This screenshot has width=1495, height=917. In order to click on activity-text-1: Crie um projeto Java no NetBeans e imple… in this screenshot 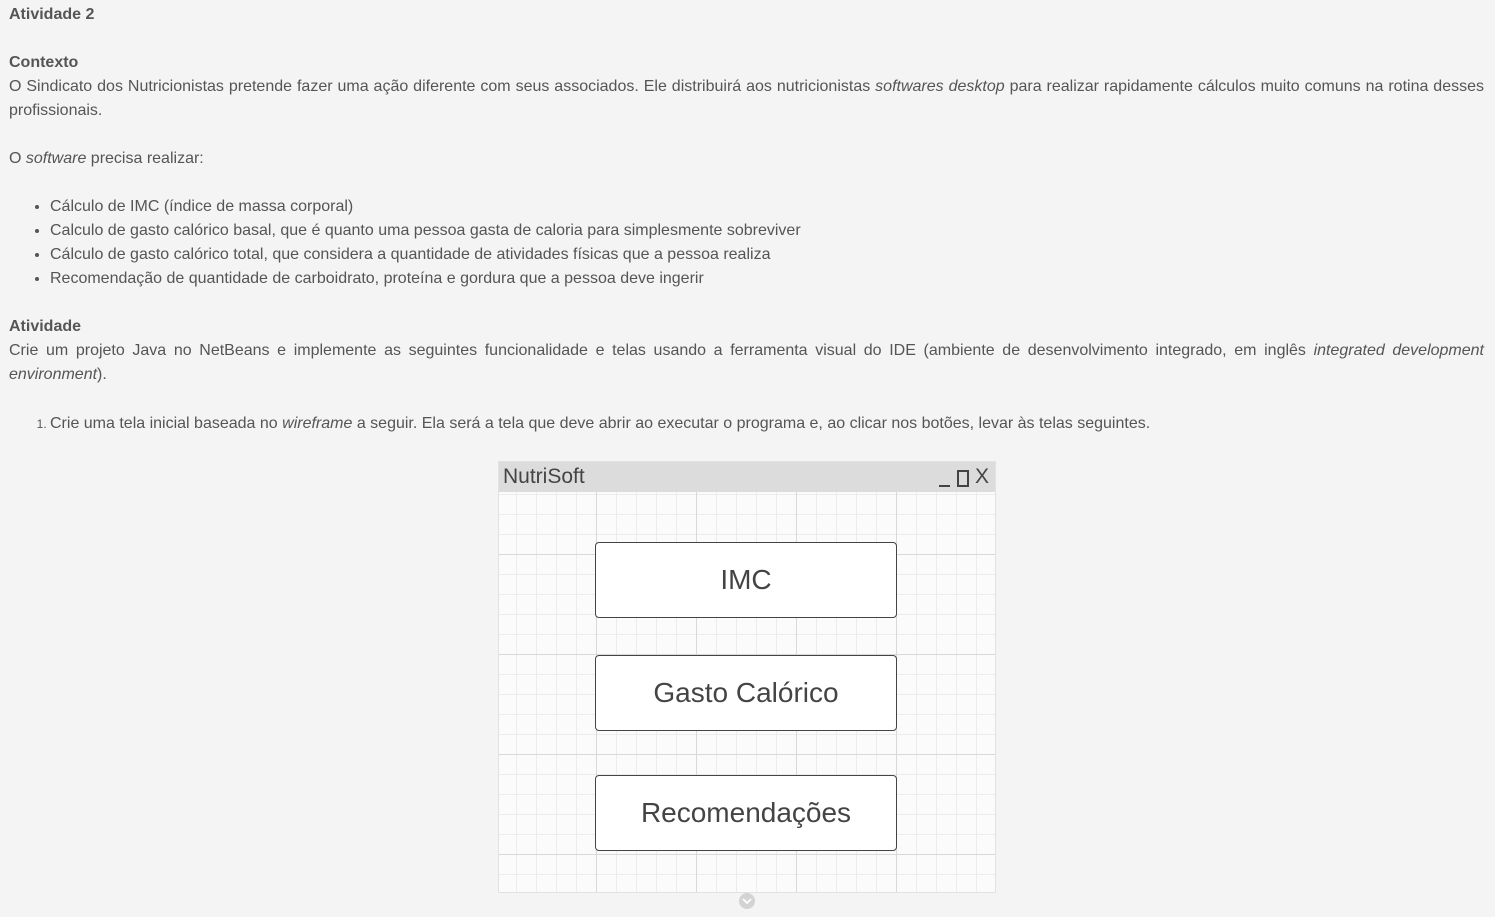, I will do `click(661, 350)`.